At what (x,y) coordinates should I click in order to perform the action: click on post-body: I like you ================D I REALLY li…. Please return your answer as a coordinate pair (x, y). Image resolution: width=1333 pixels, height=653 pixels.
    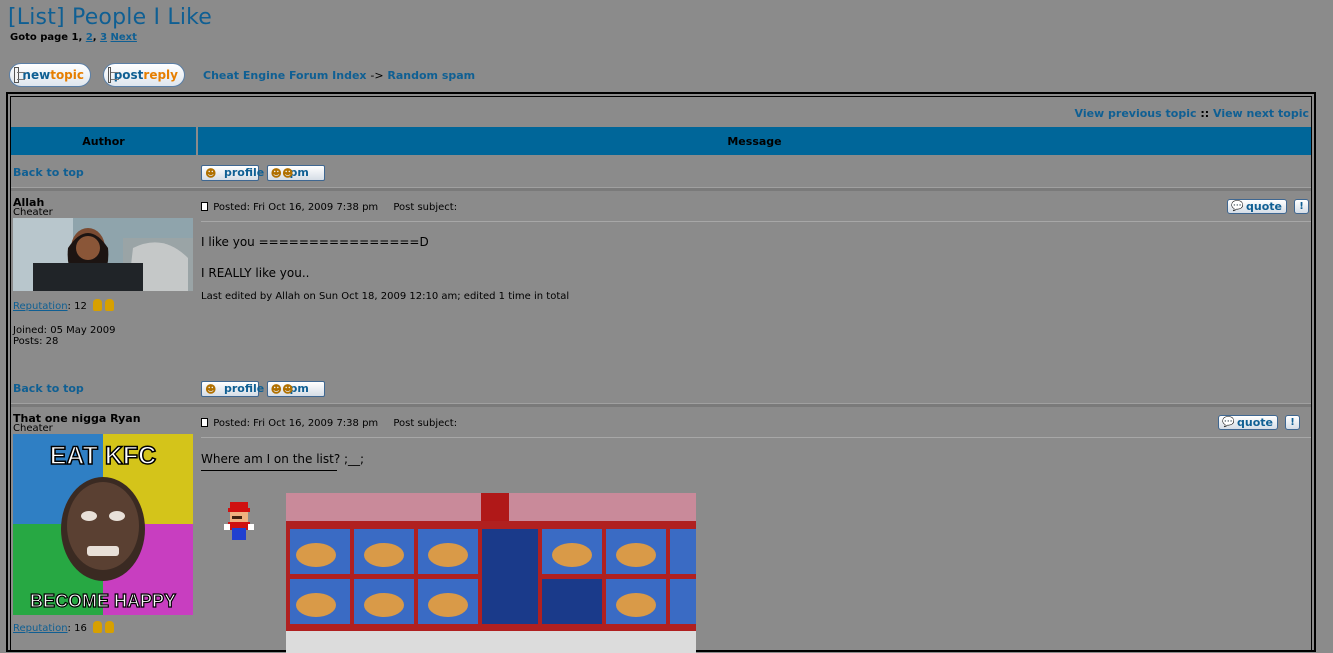
    Looking at the image, I should click on (315, 257).